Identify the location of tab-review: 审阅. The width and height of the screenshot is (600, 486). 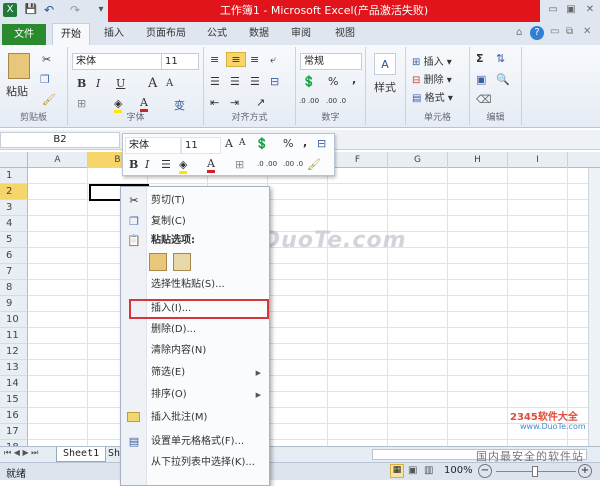
(301, 33).